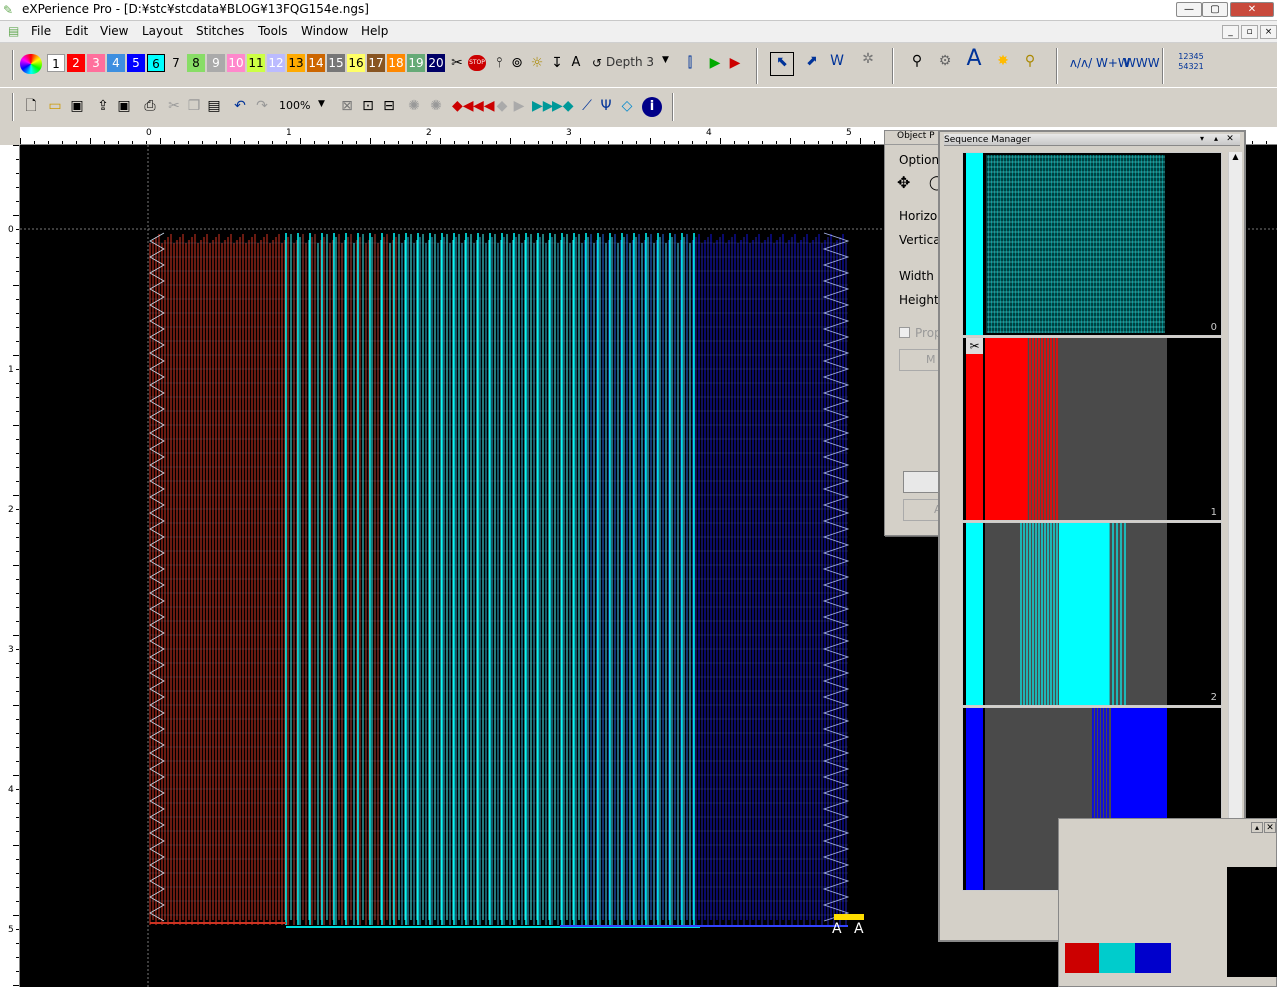 This screenshot has height=987, width=1277. I want to click on menu-window: Window, so click(324, 31).